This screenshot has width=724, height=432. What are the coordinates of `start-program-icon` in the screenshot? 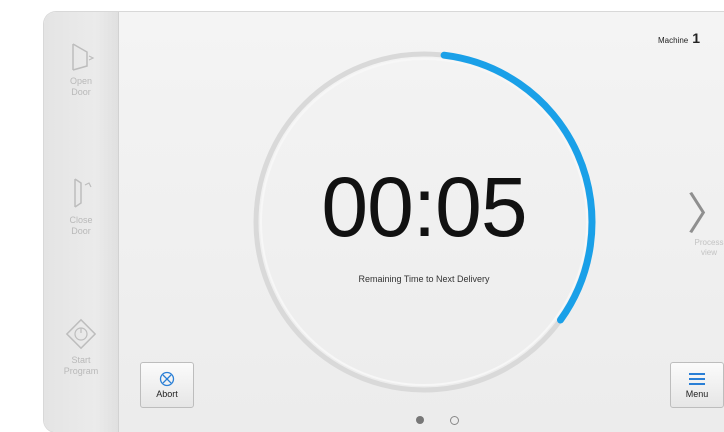 It's located at (81, 334).